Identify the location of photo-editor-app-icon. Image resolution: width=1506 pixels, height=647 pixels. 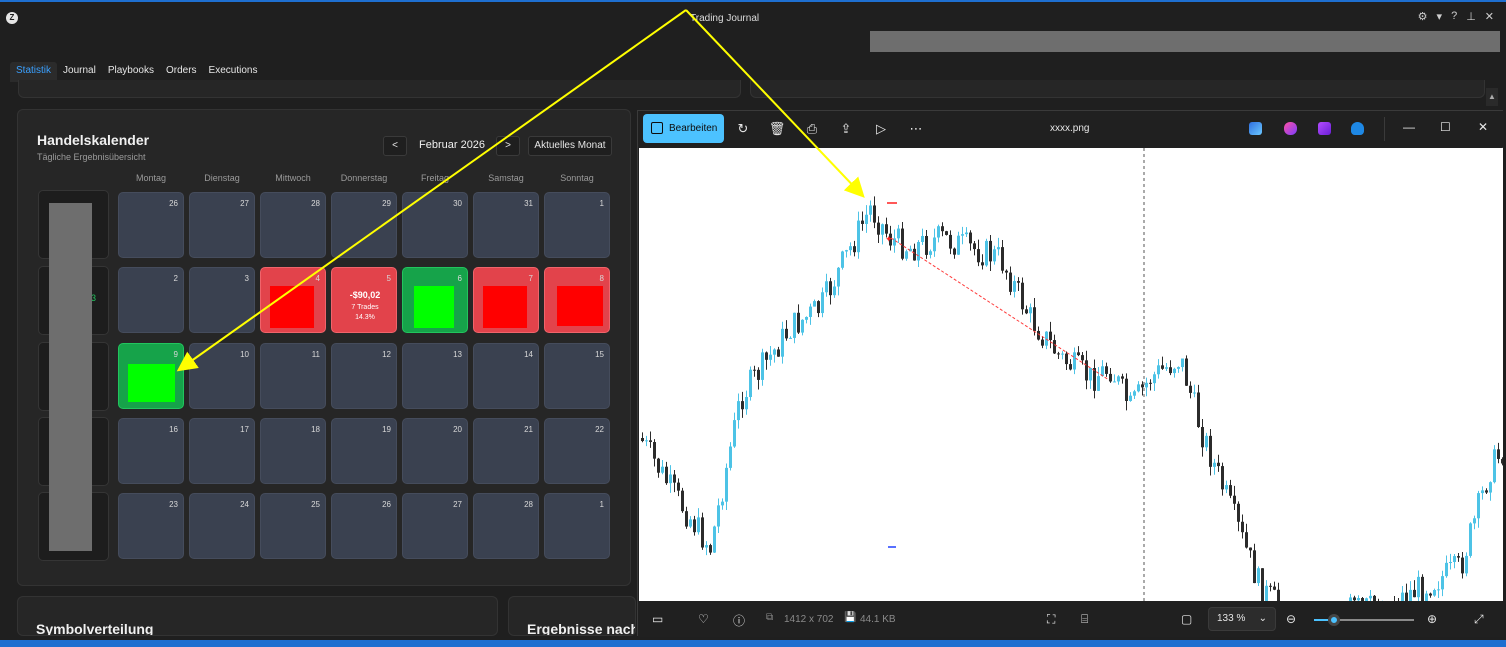
(1255, 128).